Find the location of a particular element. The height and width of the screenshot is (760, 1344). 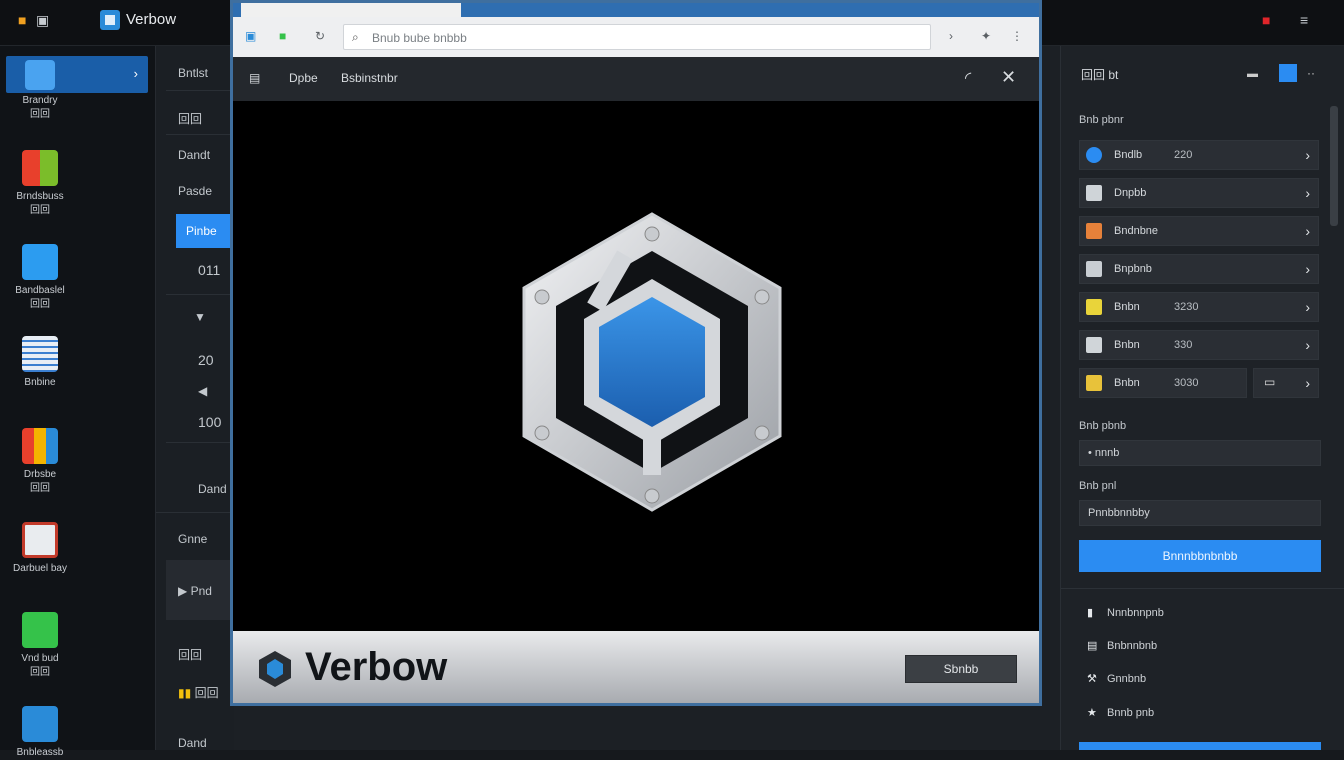

card-icon: ▭ is located at coordinates (1270, 382).